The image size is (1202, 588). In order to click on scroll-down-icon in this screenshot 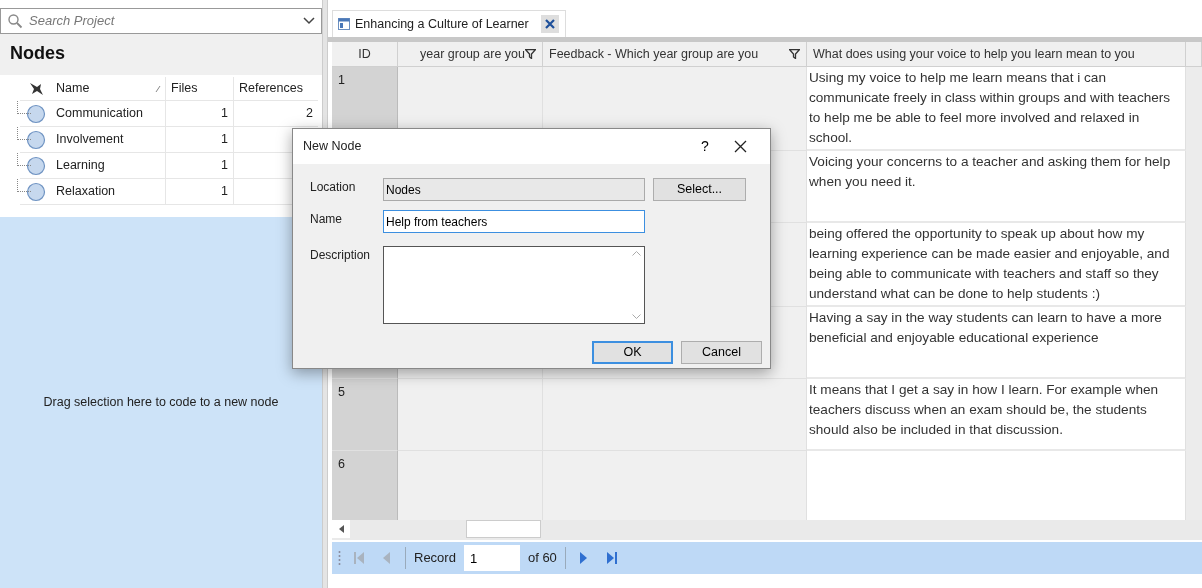, I will do `click(636, 316)`.